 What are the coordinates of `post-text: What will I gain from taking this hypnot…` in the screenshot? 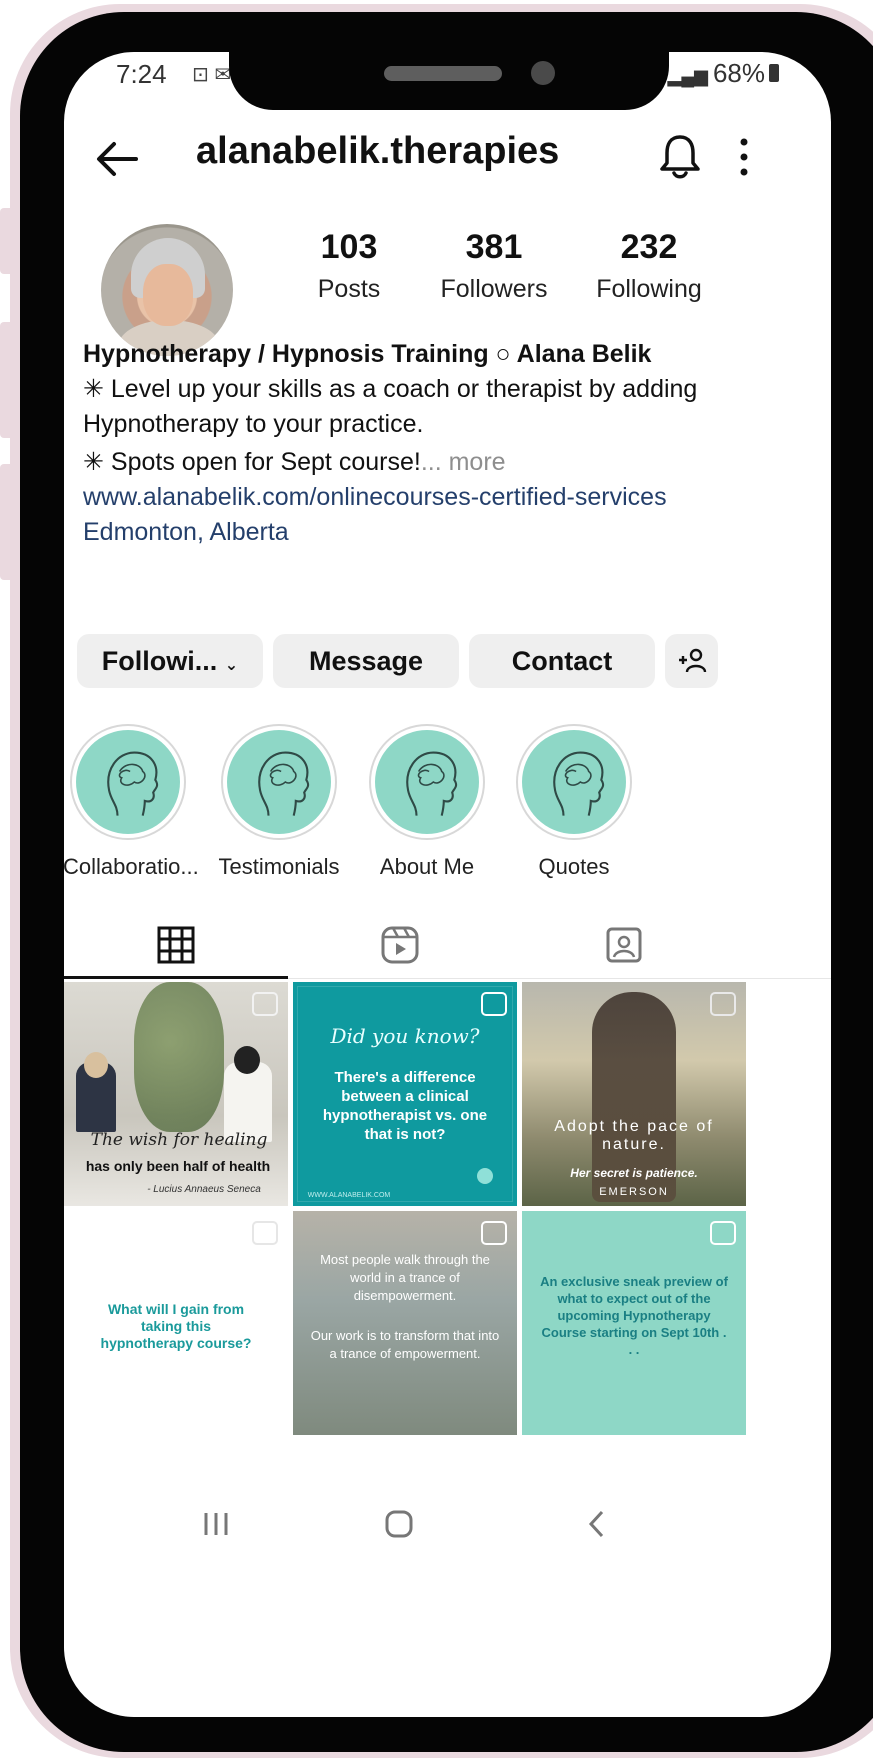 It's located at (176, 1326).